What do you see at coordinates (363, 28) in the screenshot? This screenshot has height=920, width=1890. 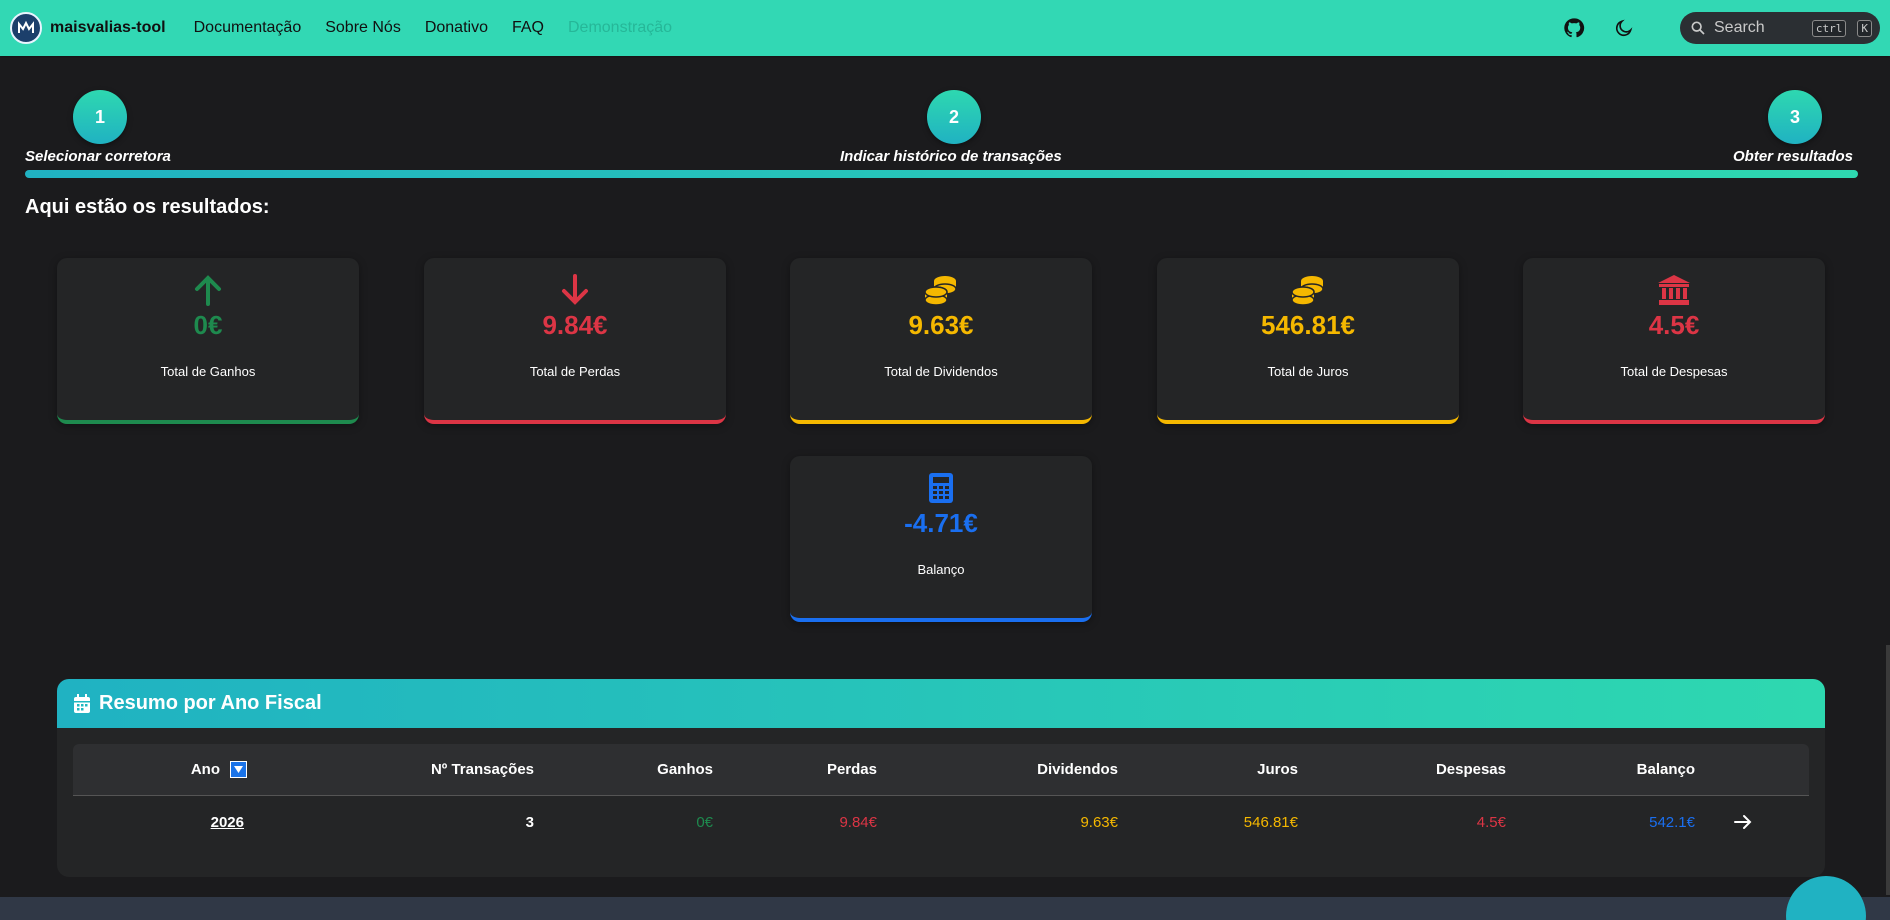 I see `nav-link-sobre-nos: Sobre Nós` at bounding box center [363, 28].